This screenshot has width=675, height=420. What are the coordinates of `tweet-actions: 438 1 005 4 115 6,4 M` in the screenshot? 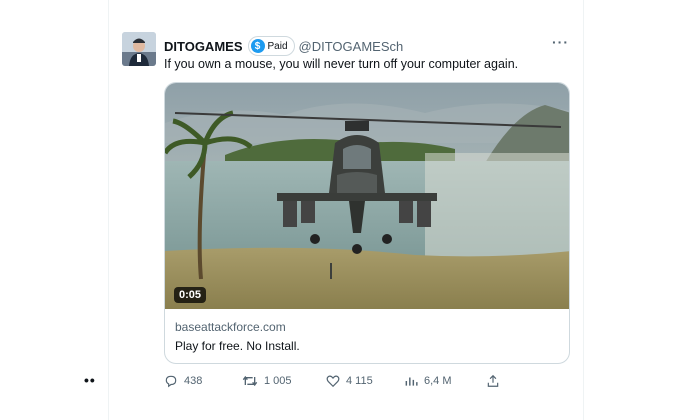 It's located at (364, 382).